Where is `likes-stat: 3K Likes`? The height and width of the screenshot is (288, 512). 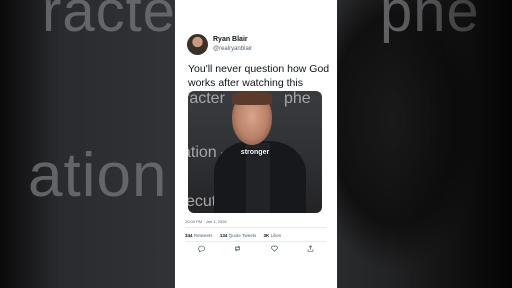 likes-stat: 3K Likes is located at coordinates (273, 235).